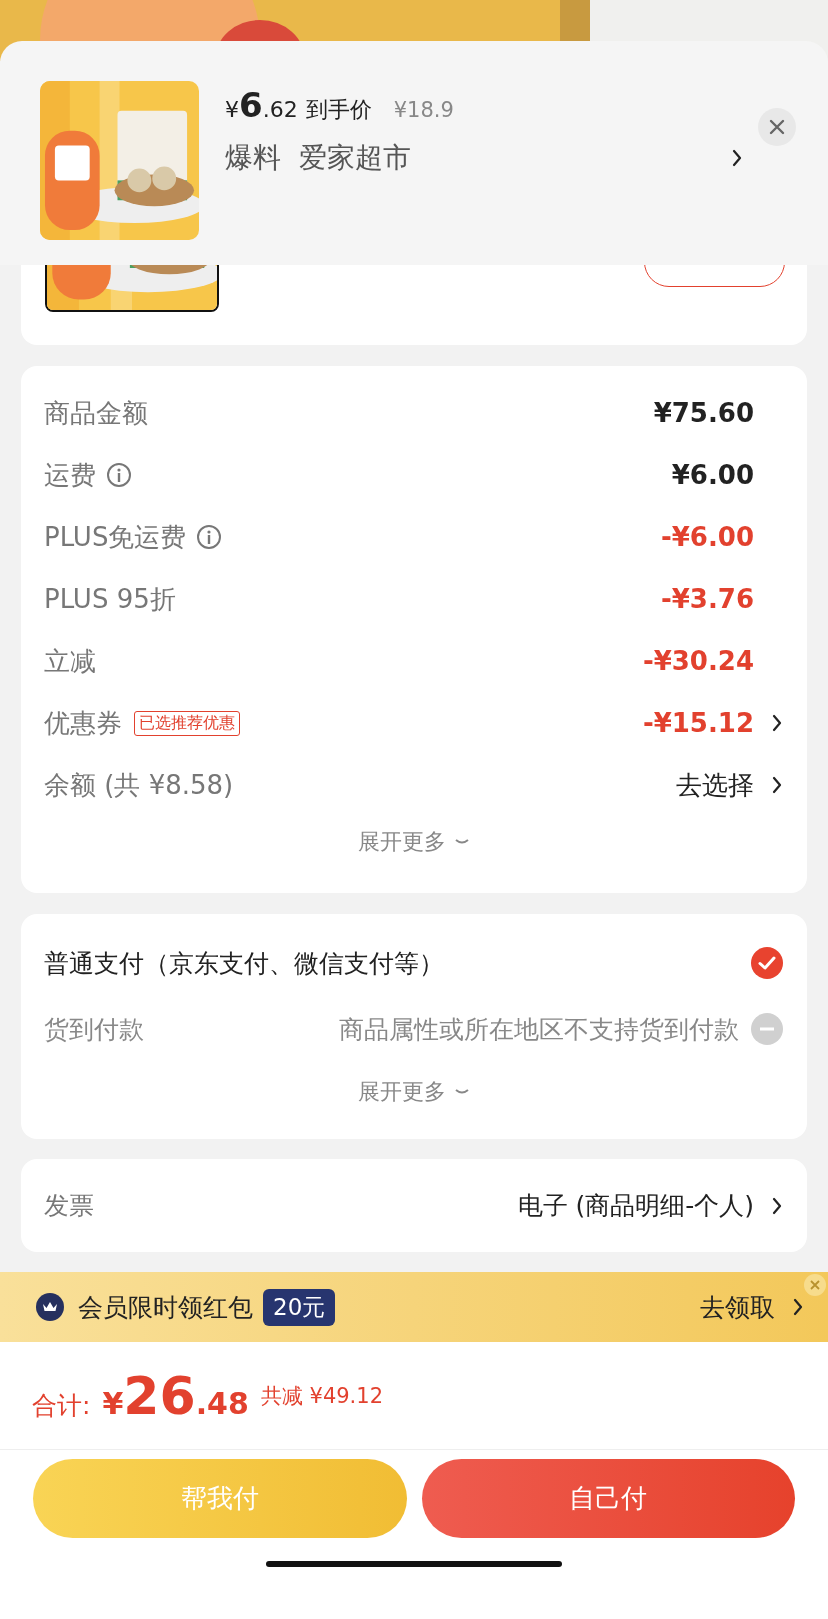  I want to click on close-button, so click(777, 127).